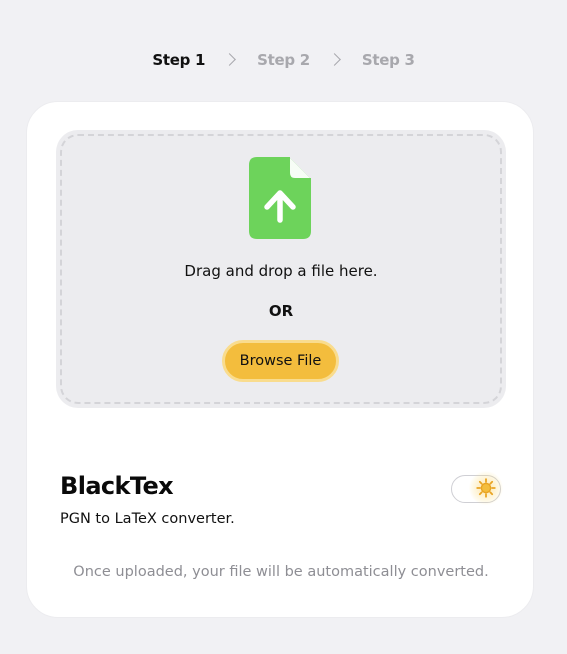 Image resolution: width=567 pixels, height=654 pixels. Describe the element at coordinates (281, 311) in the screenshot. I see `or-separator: OR` at that location.